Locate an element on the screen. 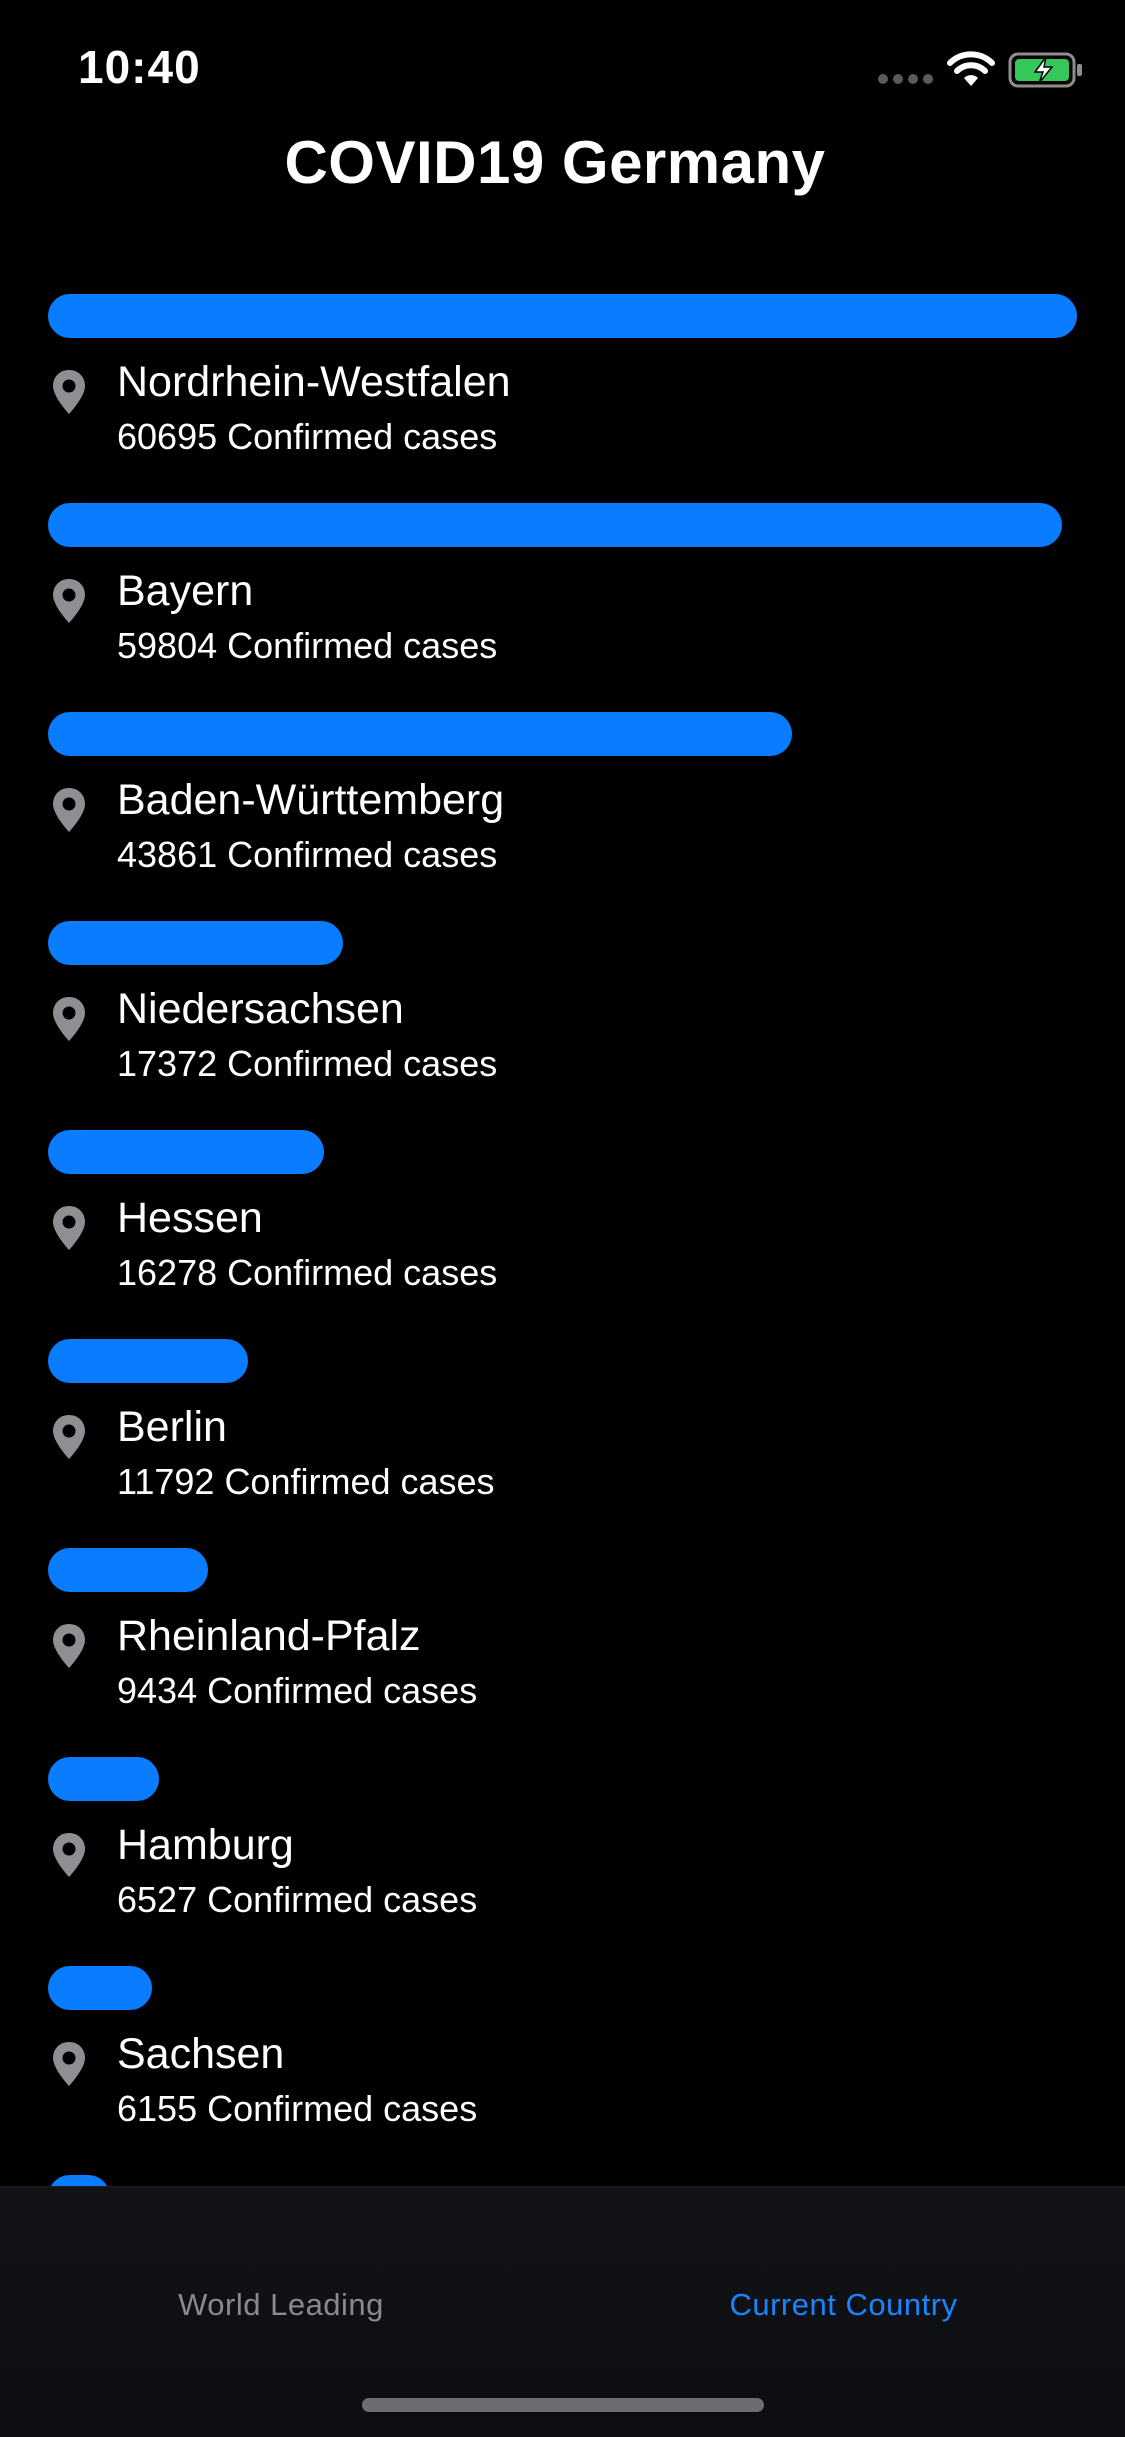  region-cases: 6155 Confirmed cases is located at coordinates (297, 2109).